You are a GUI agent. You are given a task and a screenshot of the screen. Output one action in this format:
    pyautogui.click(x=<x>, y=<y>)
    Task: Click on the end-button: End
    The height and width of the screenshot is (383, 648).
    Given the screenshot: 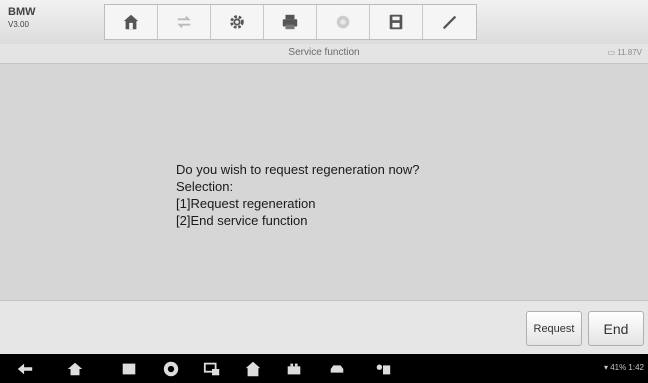 What is the action you would take?
    pyautogui.click(x=616, y=328)
    